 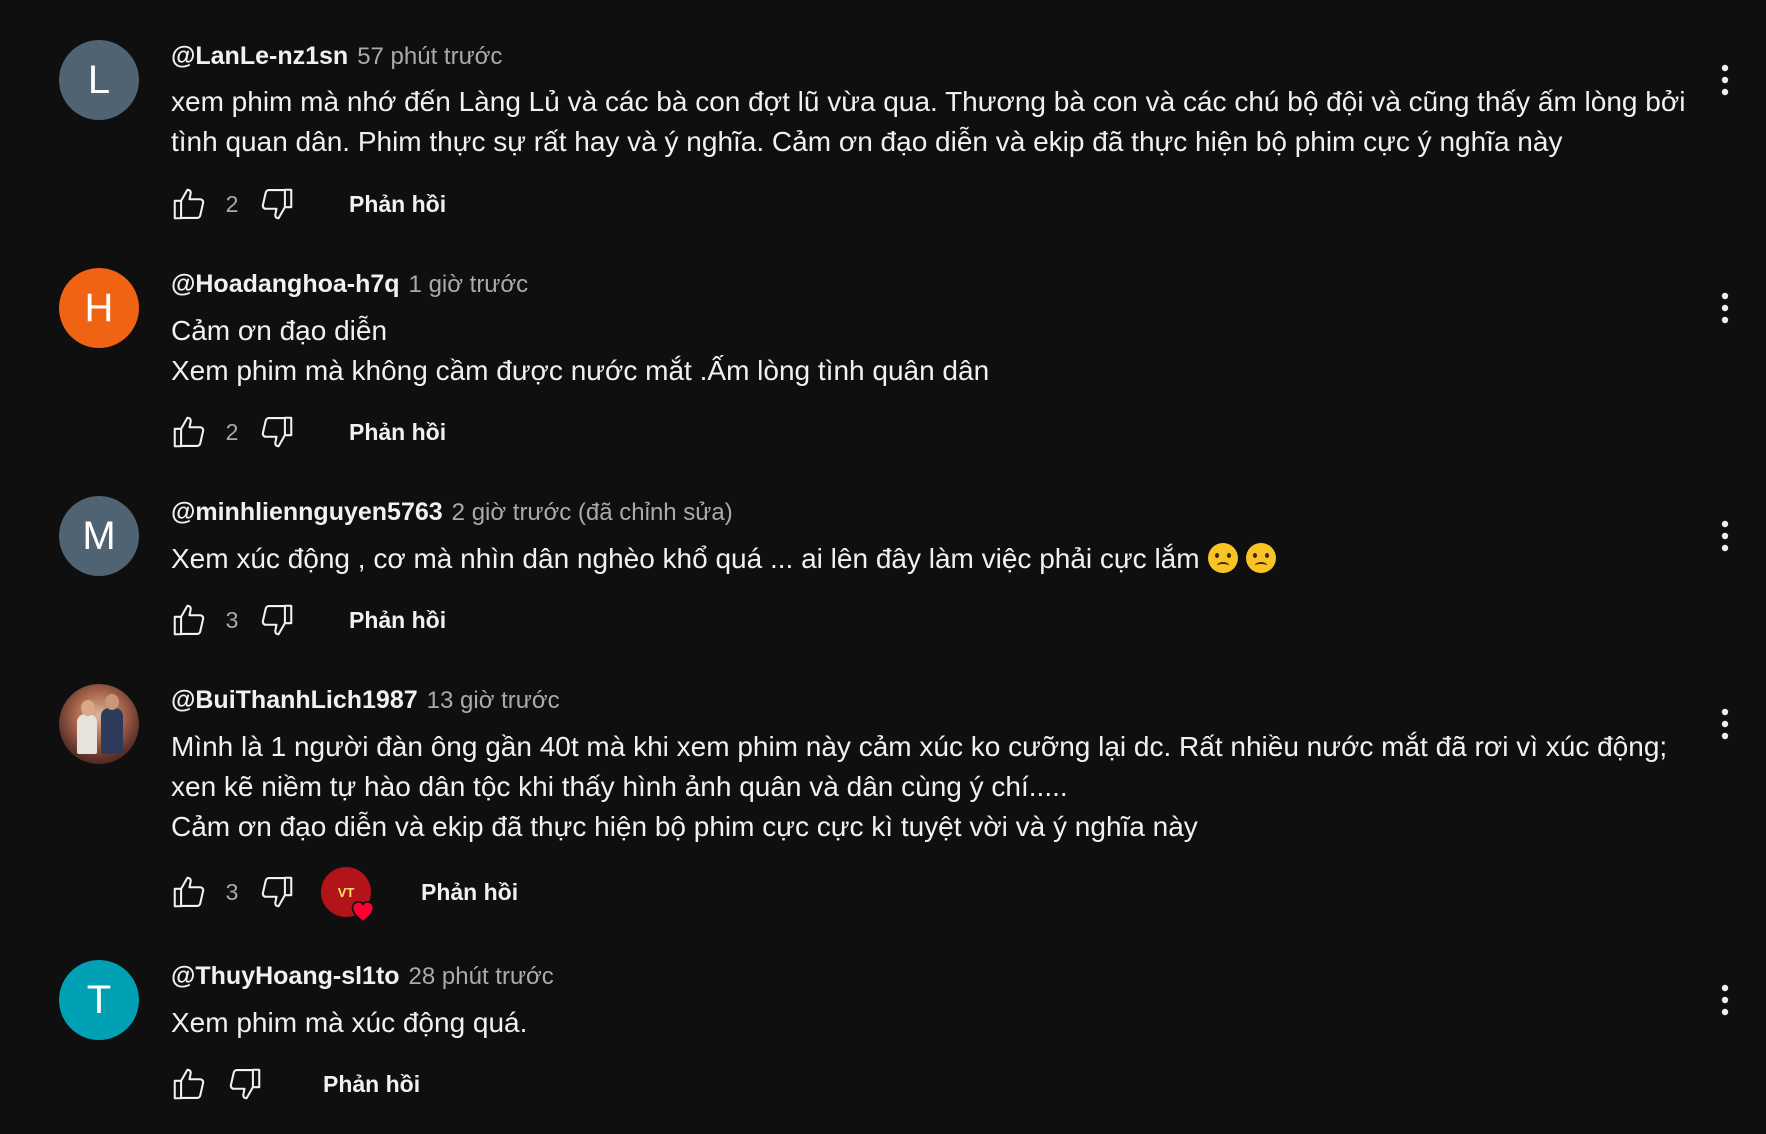 I want to click on comment-timestamp: 28 phút trước, so click(x=481, y=977).